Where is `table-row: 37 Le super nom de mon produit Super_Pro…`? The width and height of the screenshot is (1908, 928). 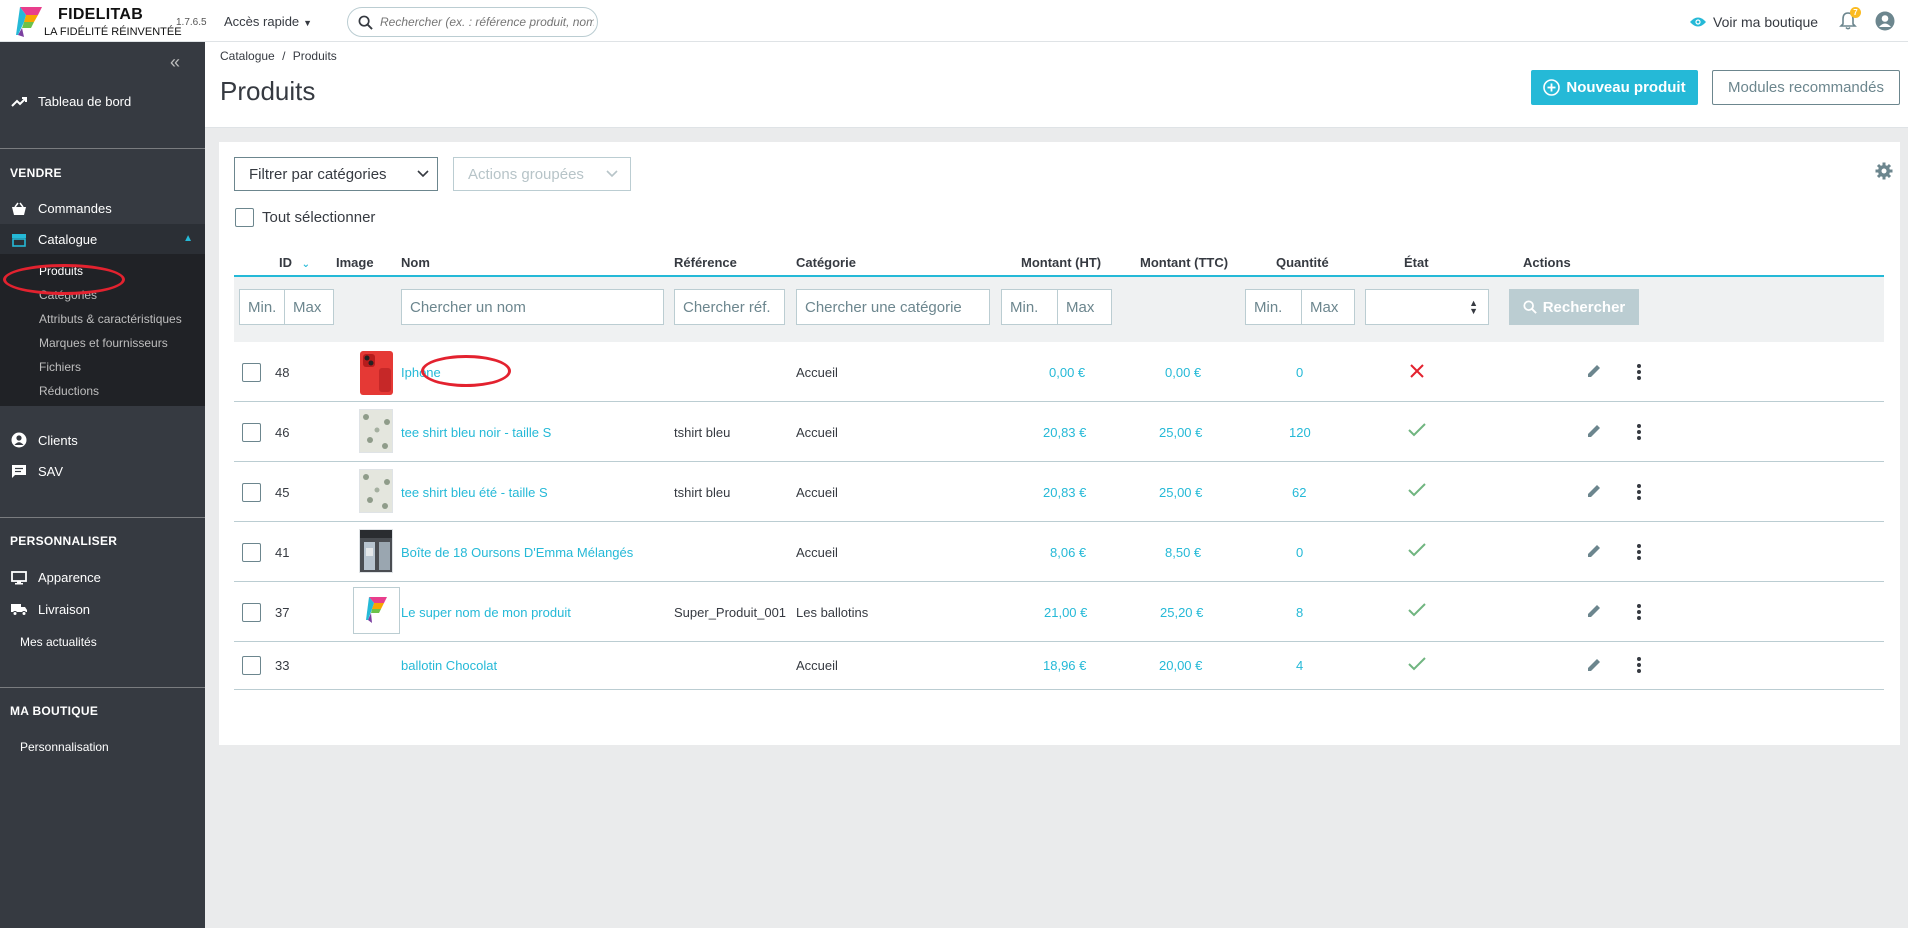
table-row: 37 Le super nom de mon produit Super_Pro… is located at coordinates (1059, 612).